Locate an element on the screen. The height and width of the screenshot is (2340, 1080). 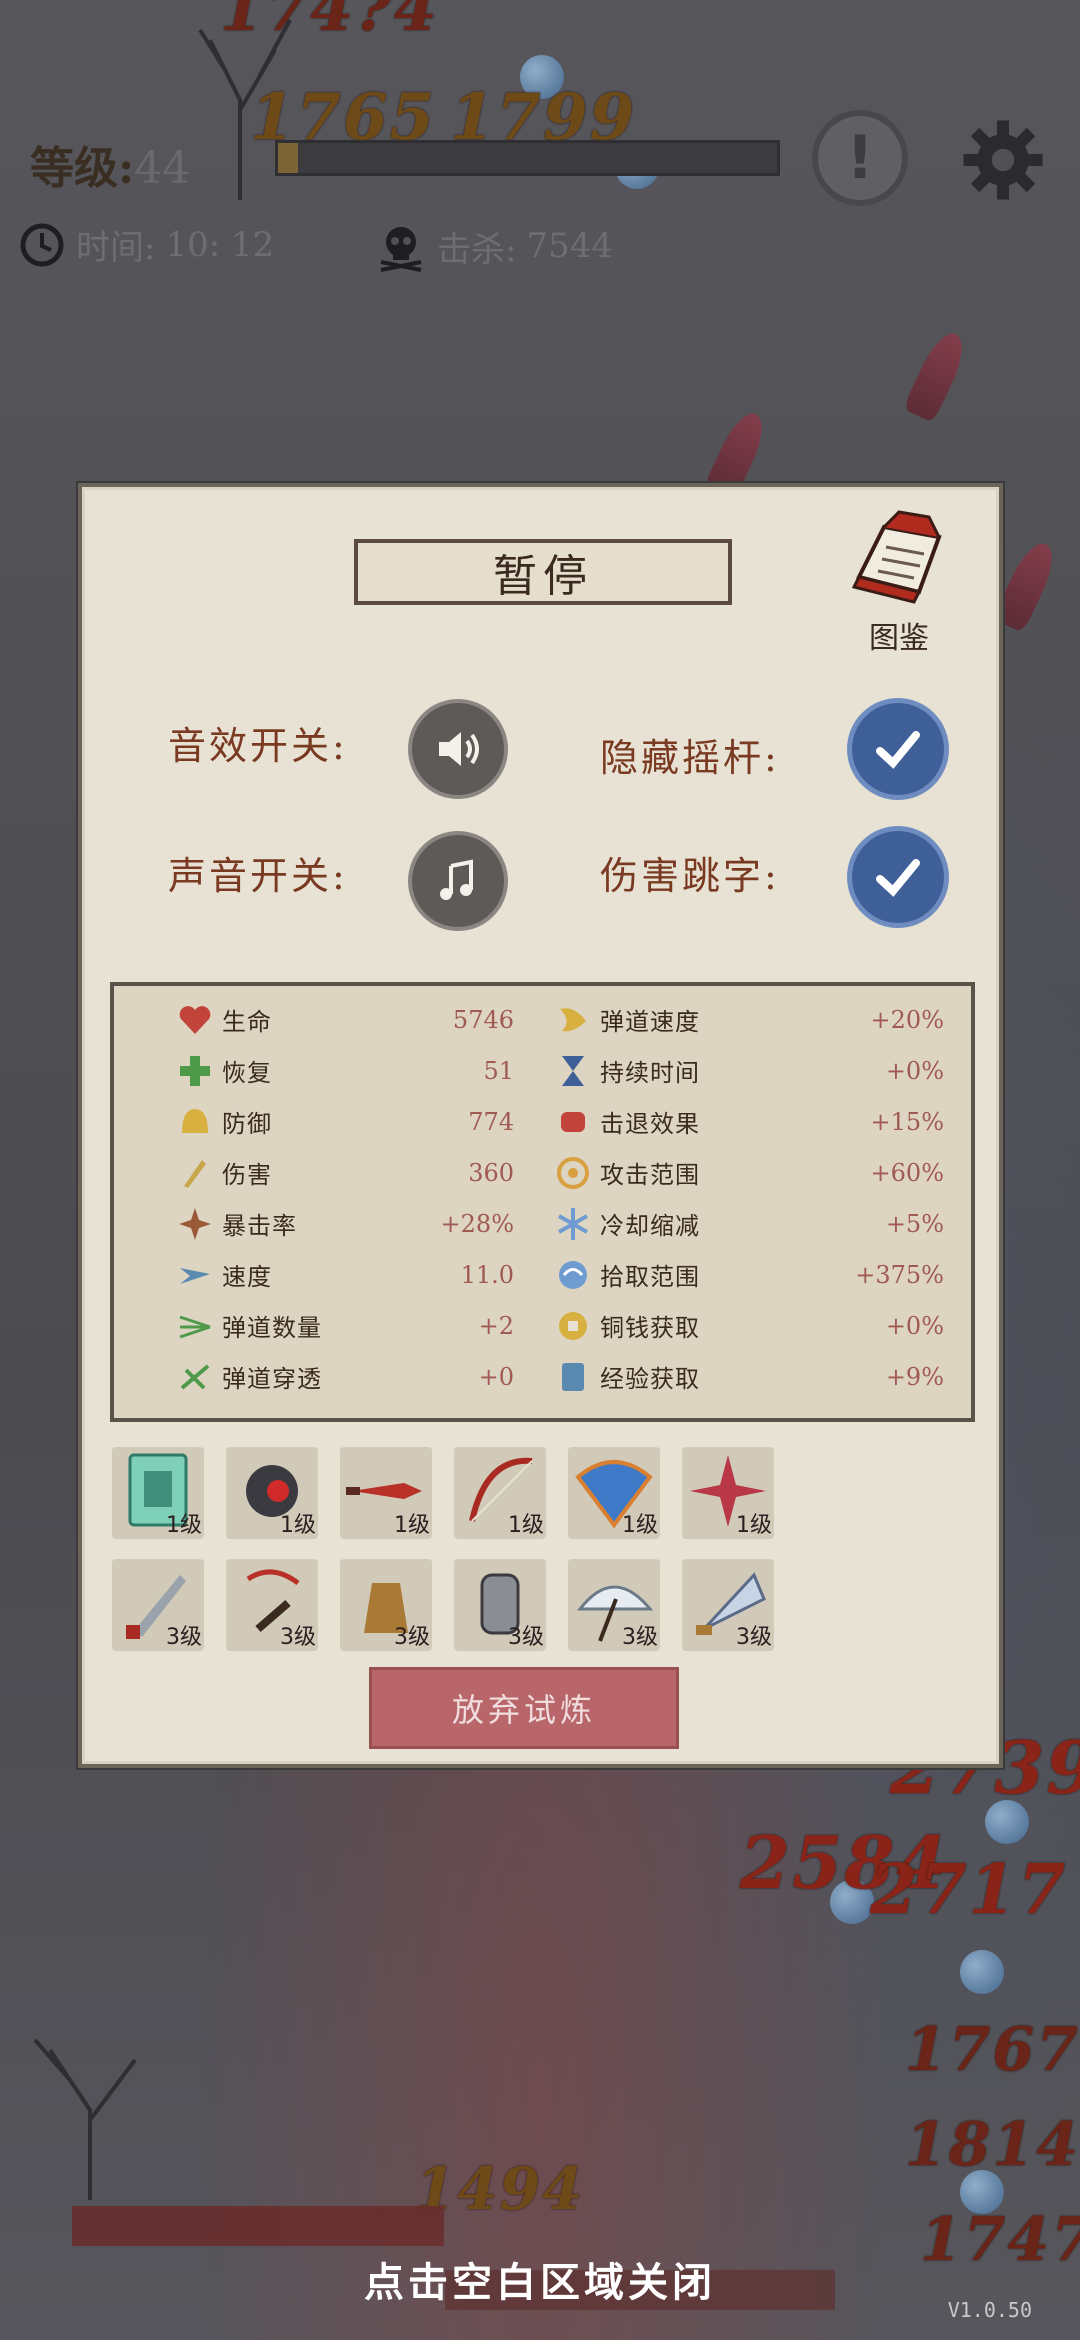
kills-label: 击杀: is located at coordinates (477, 249).